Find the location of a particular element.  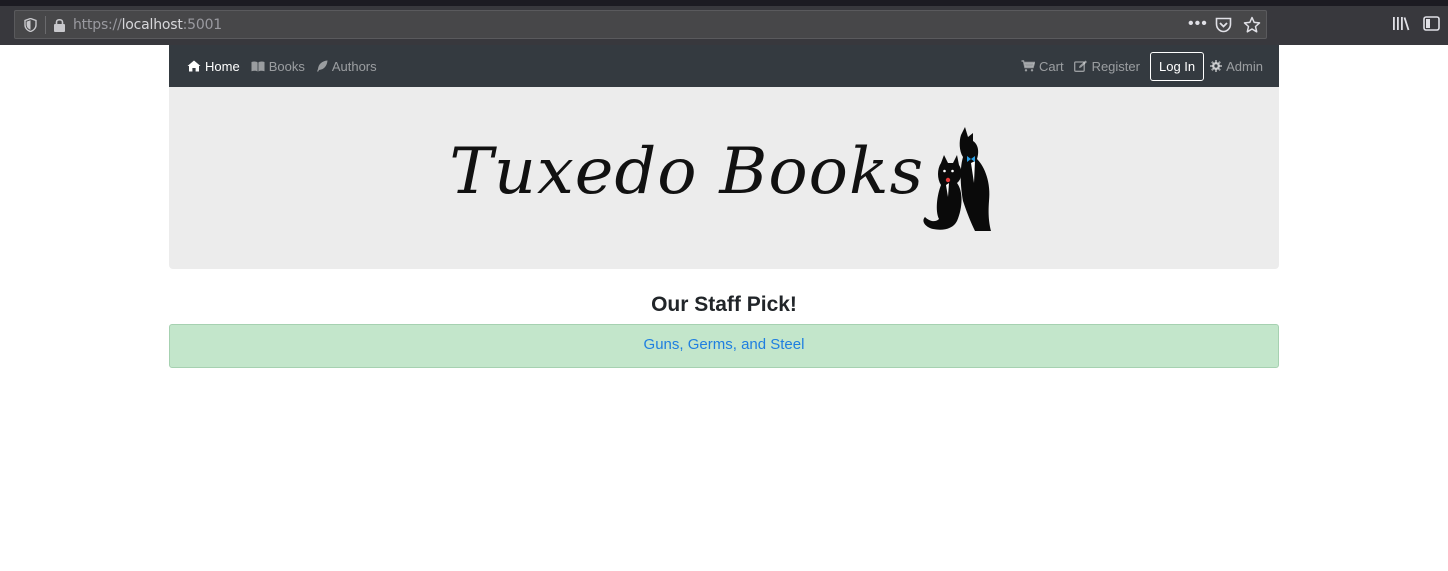

nav-home-label: Home is located at coordinates (222, 66).